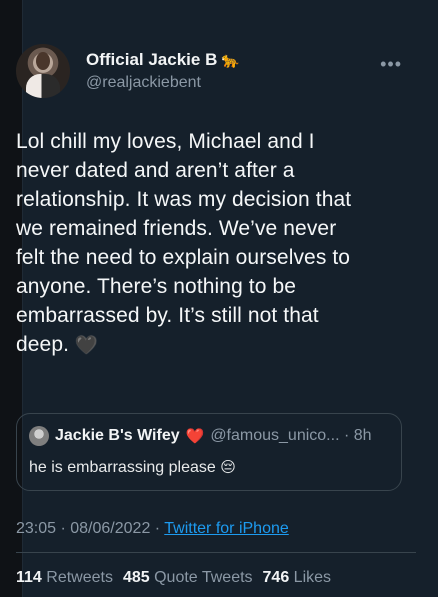  What do you see at coordinates (155, 170) in the screenshot?
I see `tweet-line: never dated and aren’t after a` at bounding box center [155, 170].